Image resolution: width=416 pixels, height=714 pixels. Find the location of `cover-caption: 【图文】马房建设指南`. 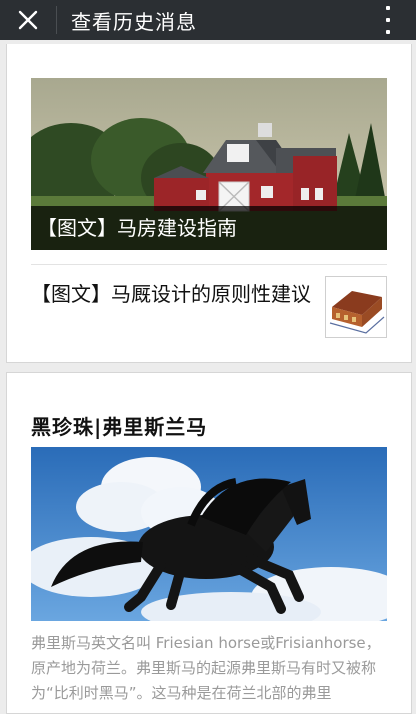

cover-caption: 【图文】马房建设指南 is located at coordinates (209, 228).